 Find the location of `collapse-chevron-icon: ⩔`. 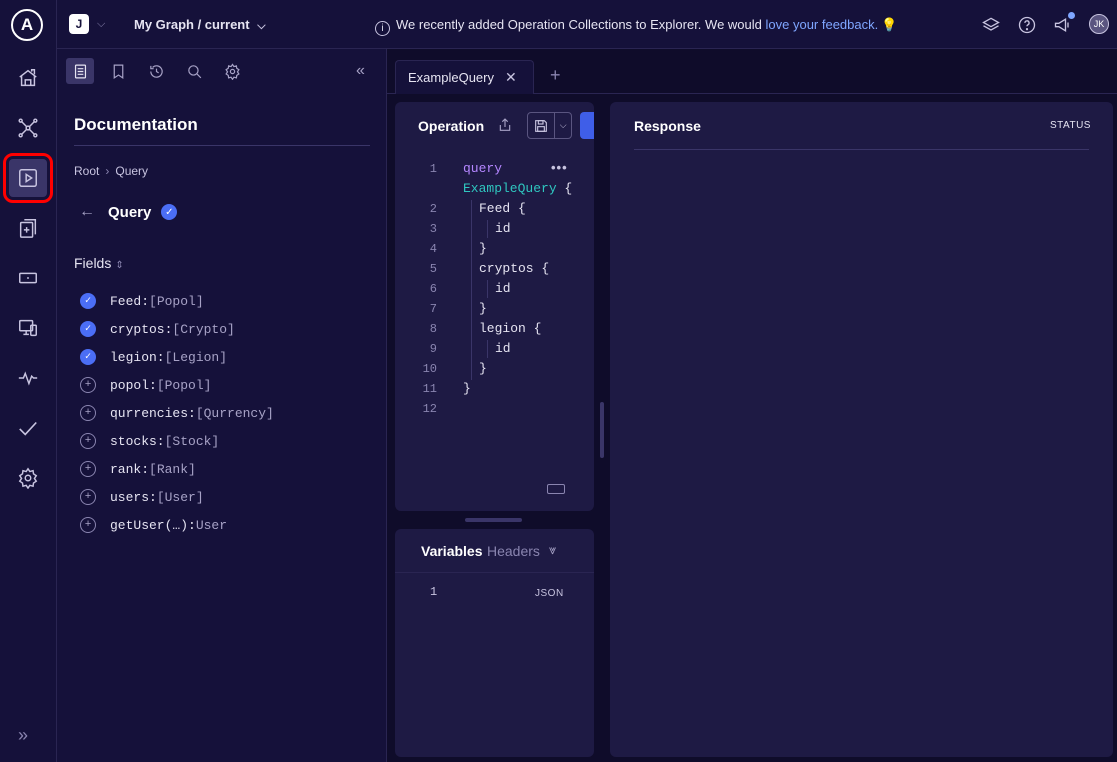

collapse-chevron-icon: ⩔ is located at coordinates (552, 550).